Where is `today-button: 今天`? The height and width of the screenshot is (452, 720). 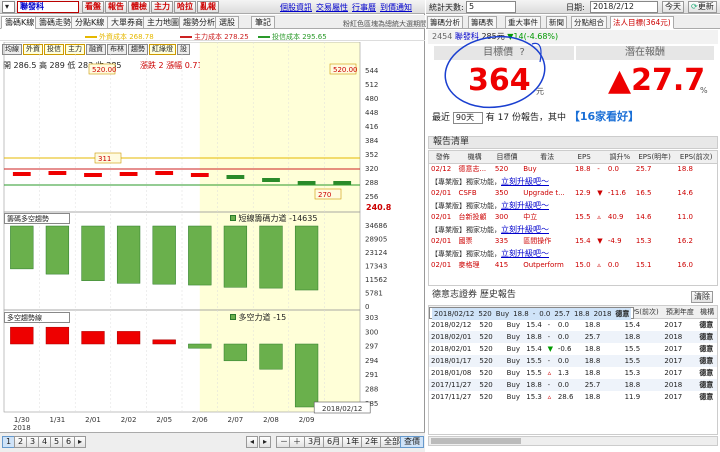 today-button: 今天 is located at coordinates (673, 7).